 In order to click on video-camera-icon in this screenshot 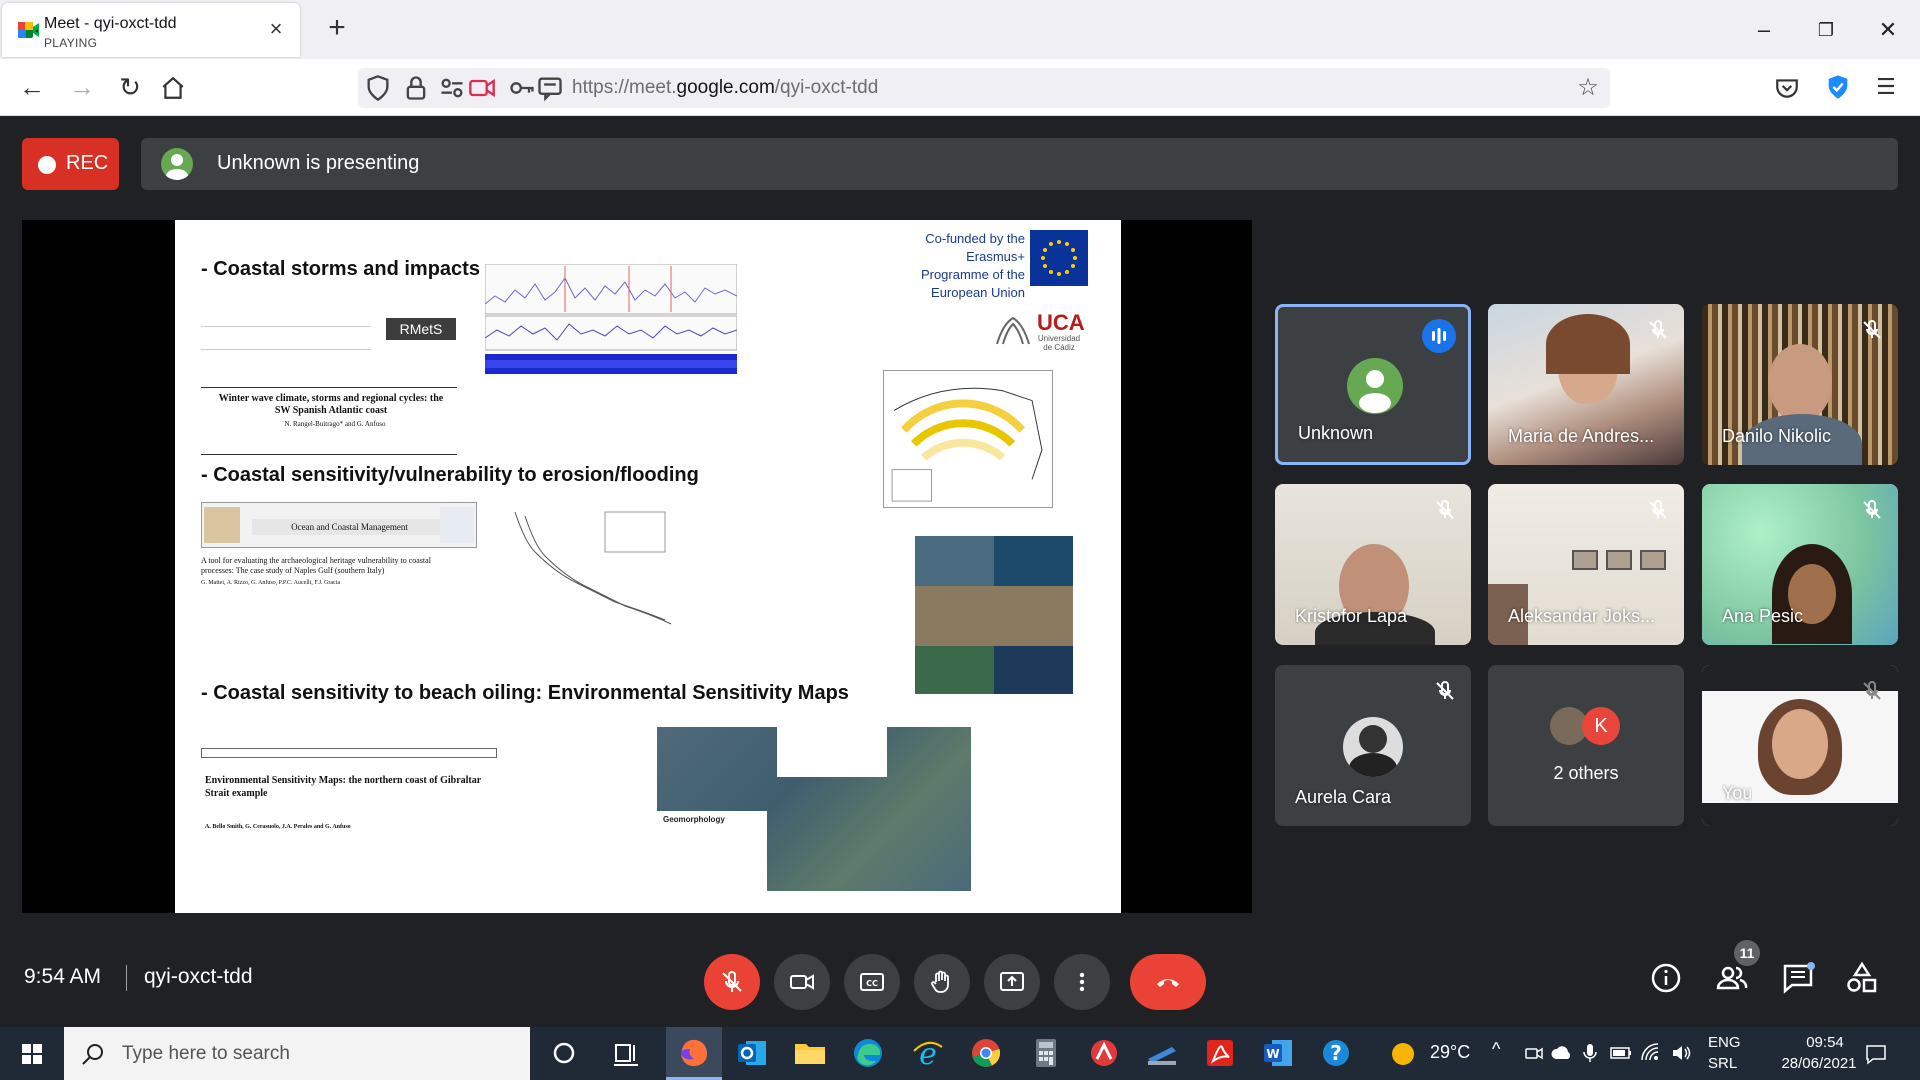, I will do `click(802, 982)`.